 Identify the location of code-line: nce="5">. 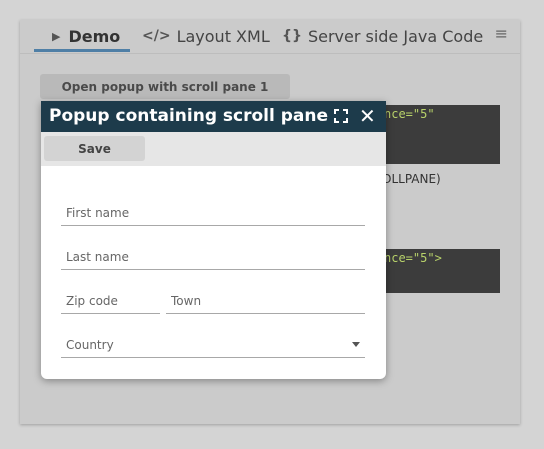
(413, 258).